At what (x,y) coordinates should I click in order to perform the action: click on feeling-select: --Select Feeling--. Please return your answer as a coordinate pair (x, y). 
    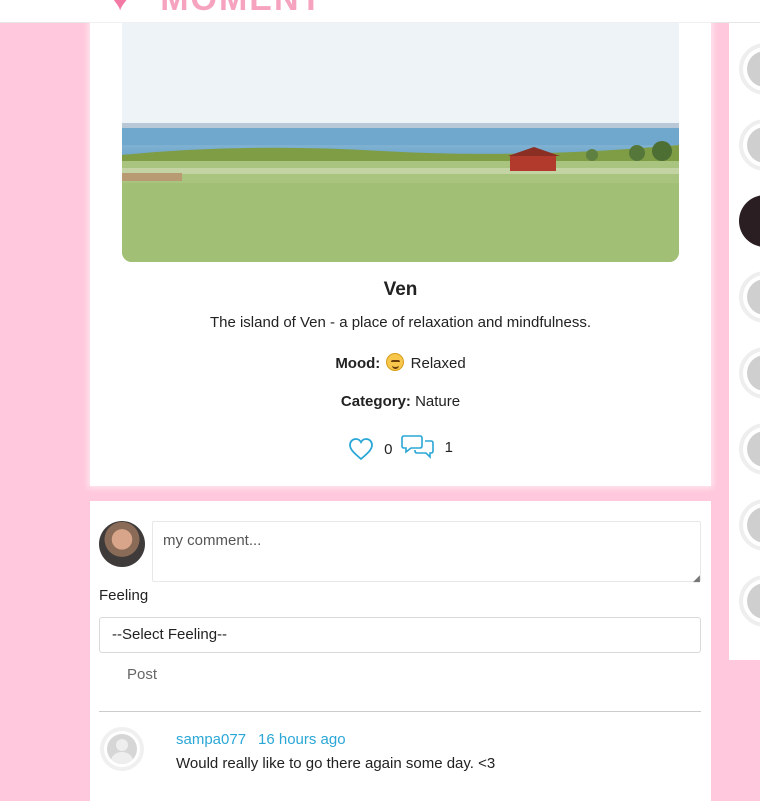
    Looking at the image, I should click on (400, 635).